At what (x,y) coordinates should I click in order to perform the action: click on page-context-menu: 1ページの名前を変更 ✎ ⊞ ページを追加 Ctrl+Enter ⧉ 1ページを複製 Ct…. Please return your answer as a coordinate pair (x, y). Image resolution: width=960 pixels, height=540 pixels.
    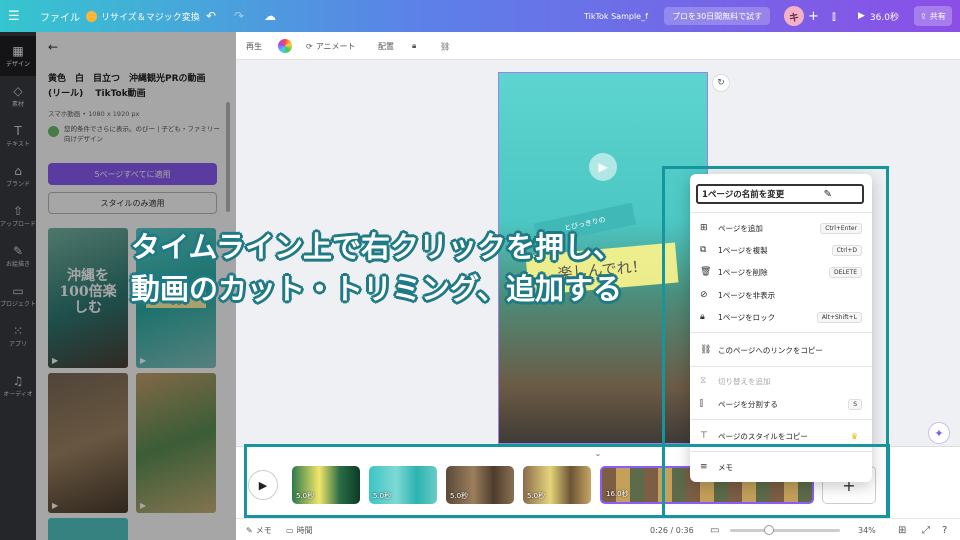
    Looking at the image, I should click on (781, 328).